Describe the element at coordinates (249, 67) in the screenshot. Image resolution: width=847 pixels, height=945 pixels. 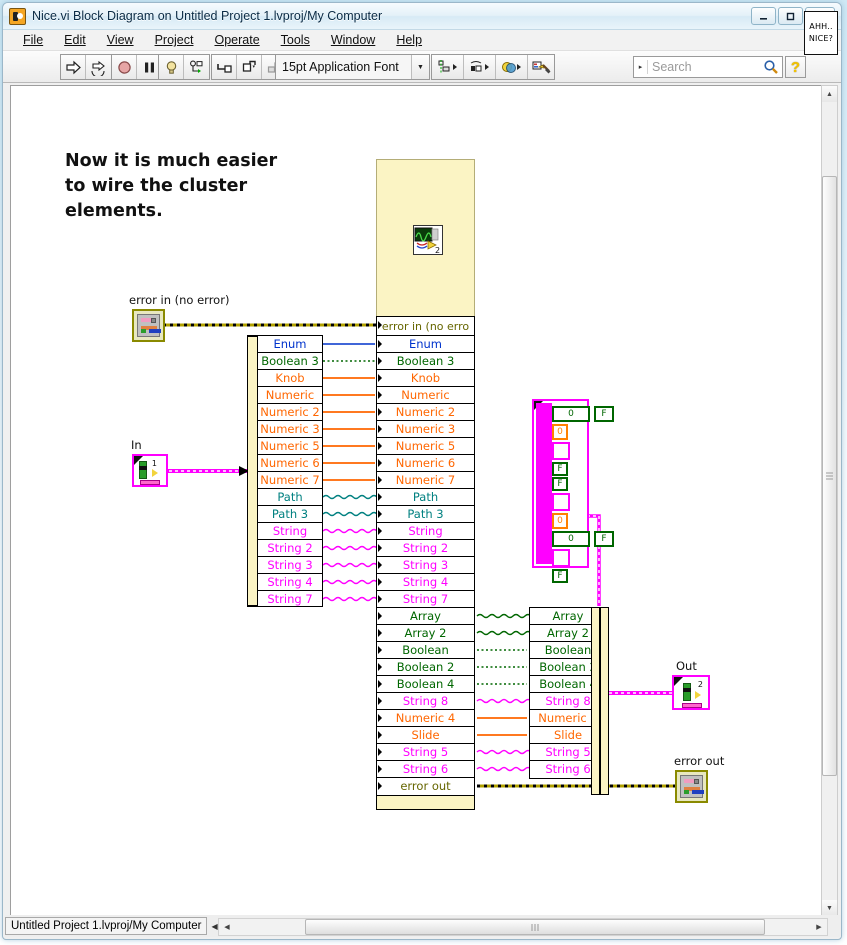
I see `step-over-icon` at that location.